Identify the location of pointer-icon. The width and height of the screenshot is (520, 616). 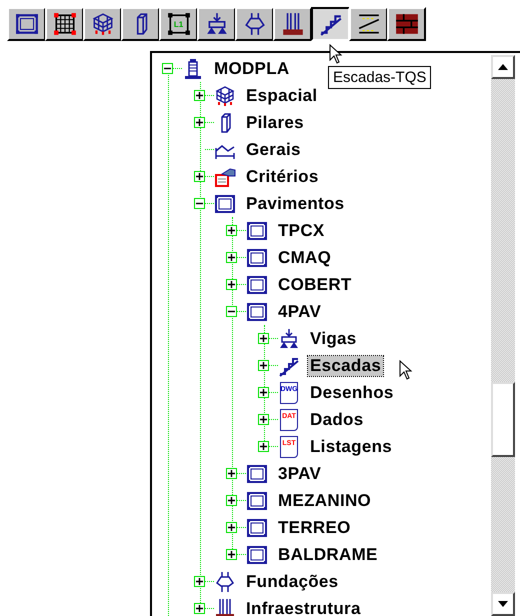
(406, 370).